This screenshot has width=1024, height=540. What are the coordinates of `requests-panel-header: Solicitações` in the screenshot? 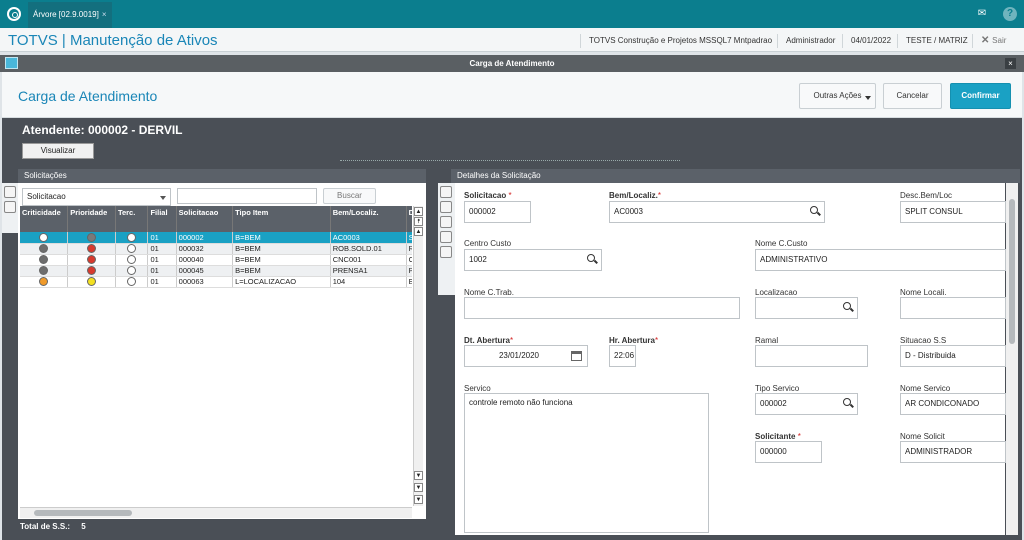 It's located at (222, 176).